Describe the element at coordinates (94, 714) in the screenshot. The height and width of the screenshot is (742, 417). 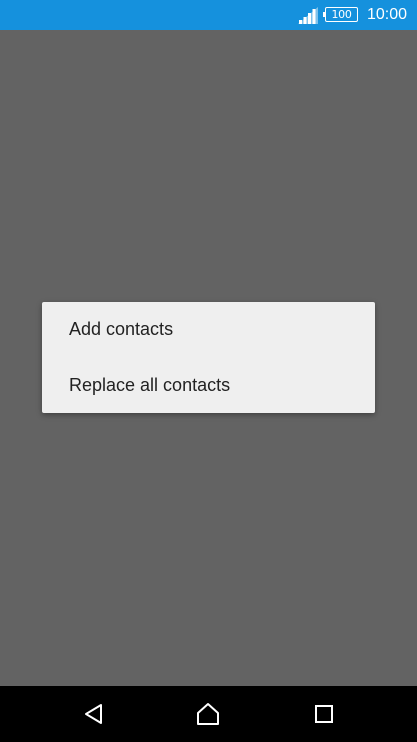
I see `back-icon` at that location.